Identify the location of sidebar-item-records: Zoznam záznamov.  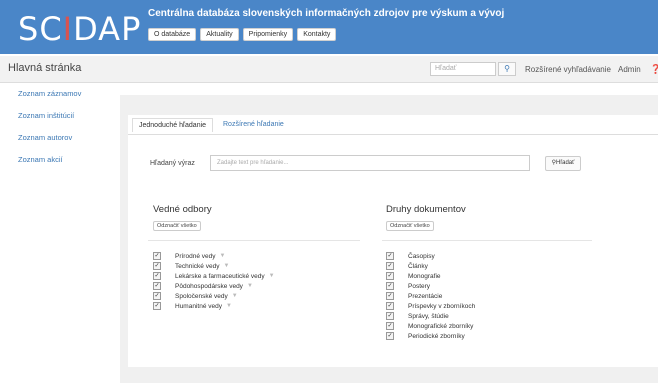
(68, 94).